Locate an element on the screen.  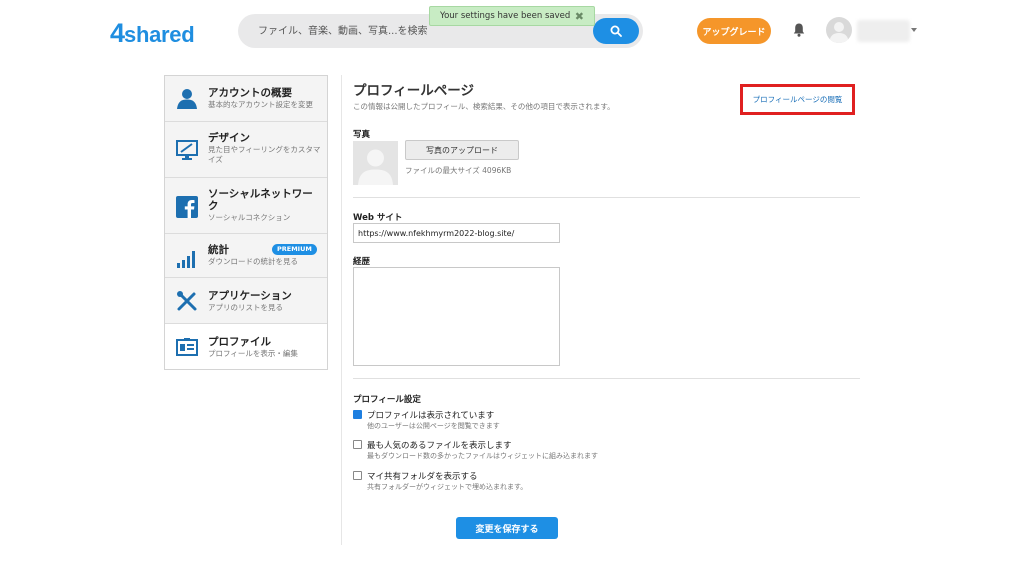
search-icon is located at coordinates (616, 31).